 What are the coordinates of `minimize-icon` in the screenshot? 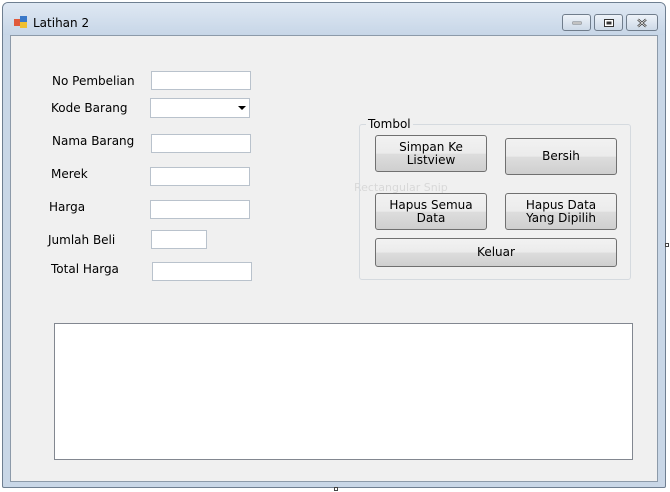 It's located at (576, 22).